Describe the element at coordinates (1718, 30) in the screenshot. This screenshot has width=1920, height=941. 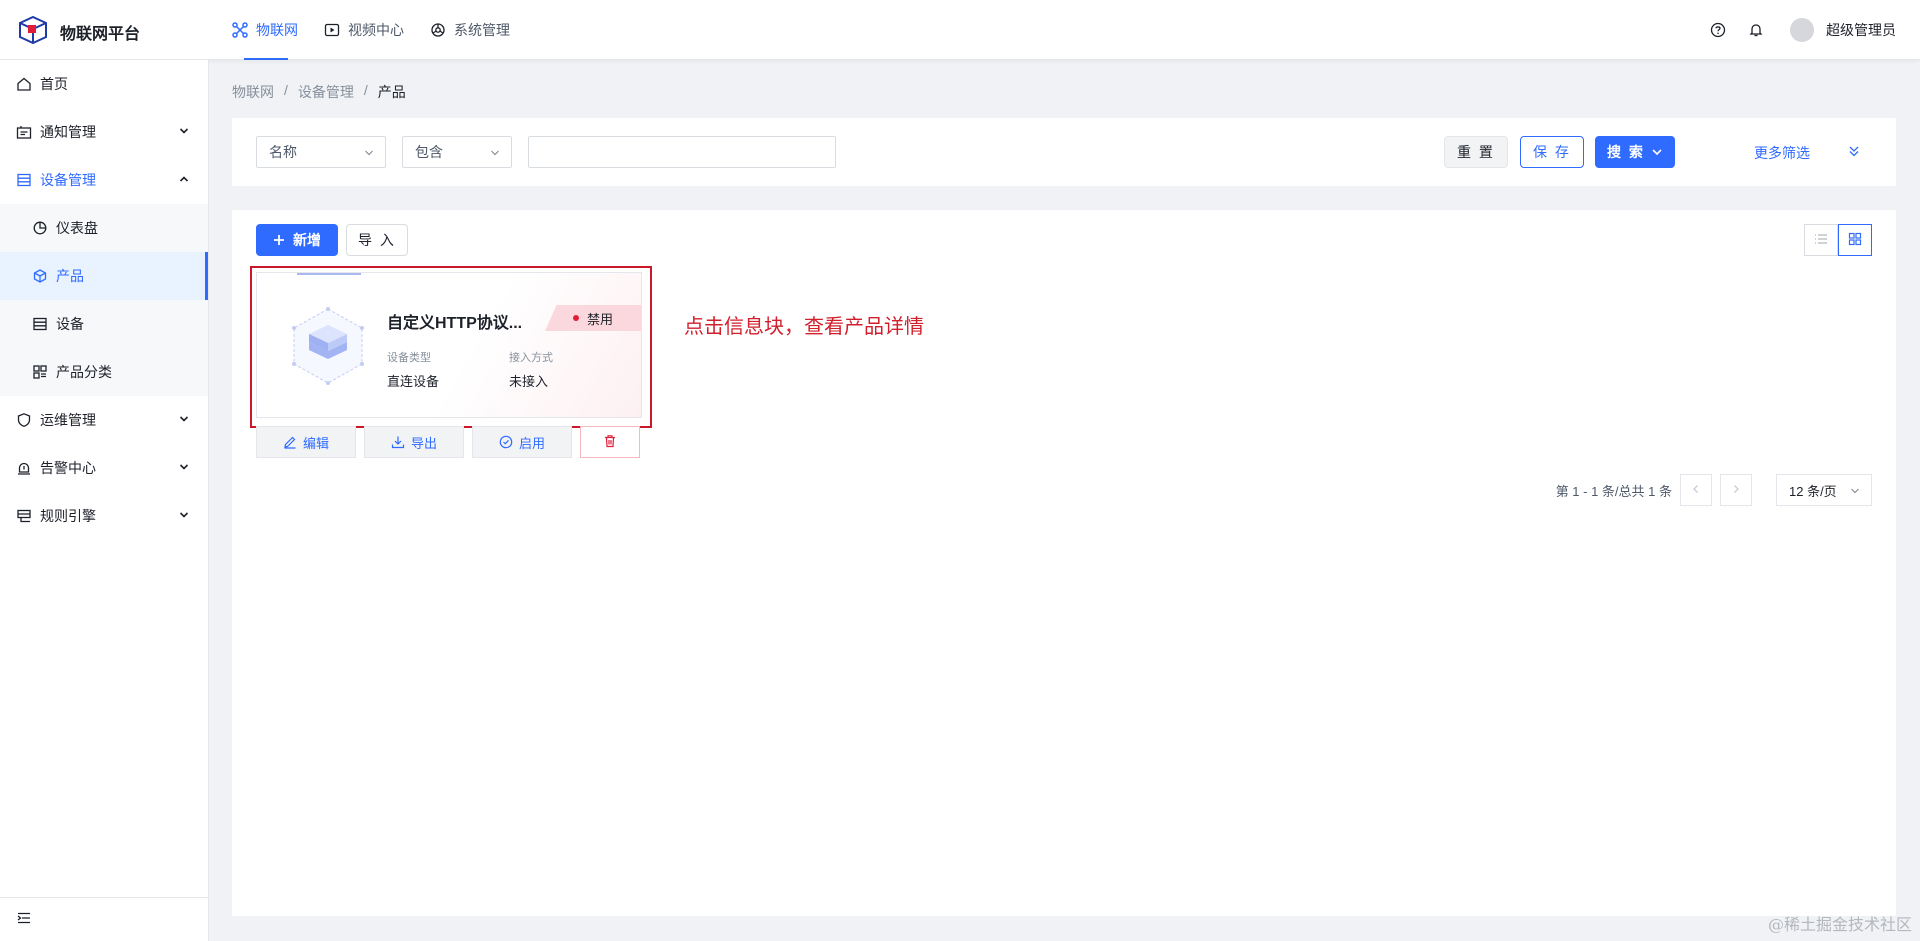
I see `help-icon` at that location.